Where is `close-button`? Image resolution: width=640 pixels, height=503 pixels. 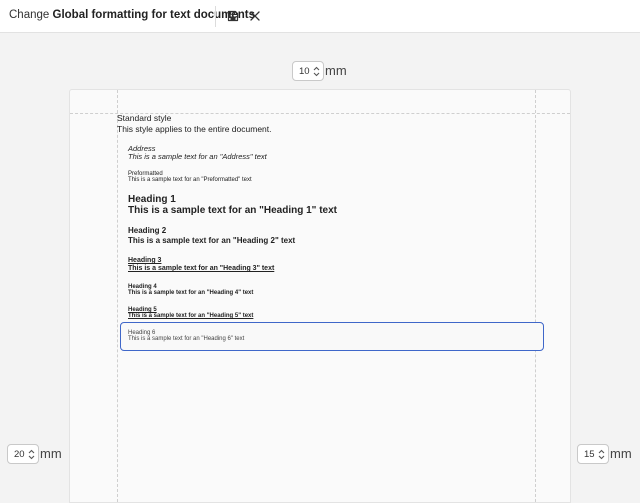 close-button is located at coordinates (255, 16).